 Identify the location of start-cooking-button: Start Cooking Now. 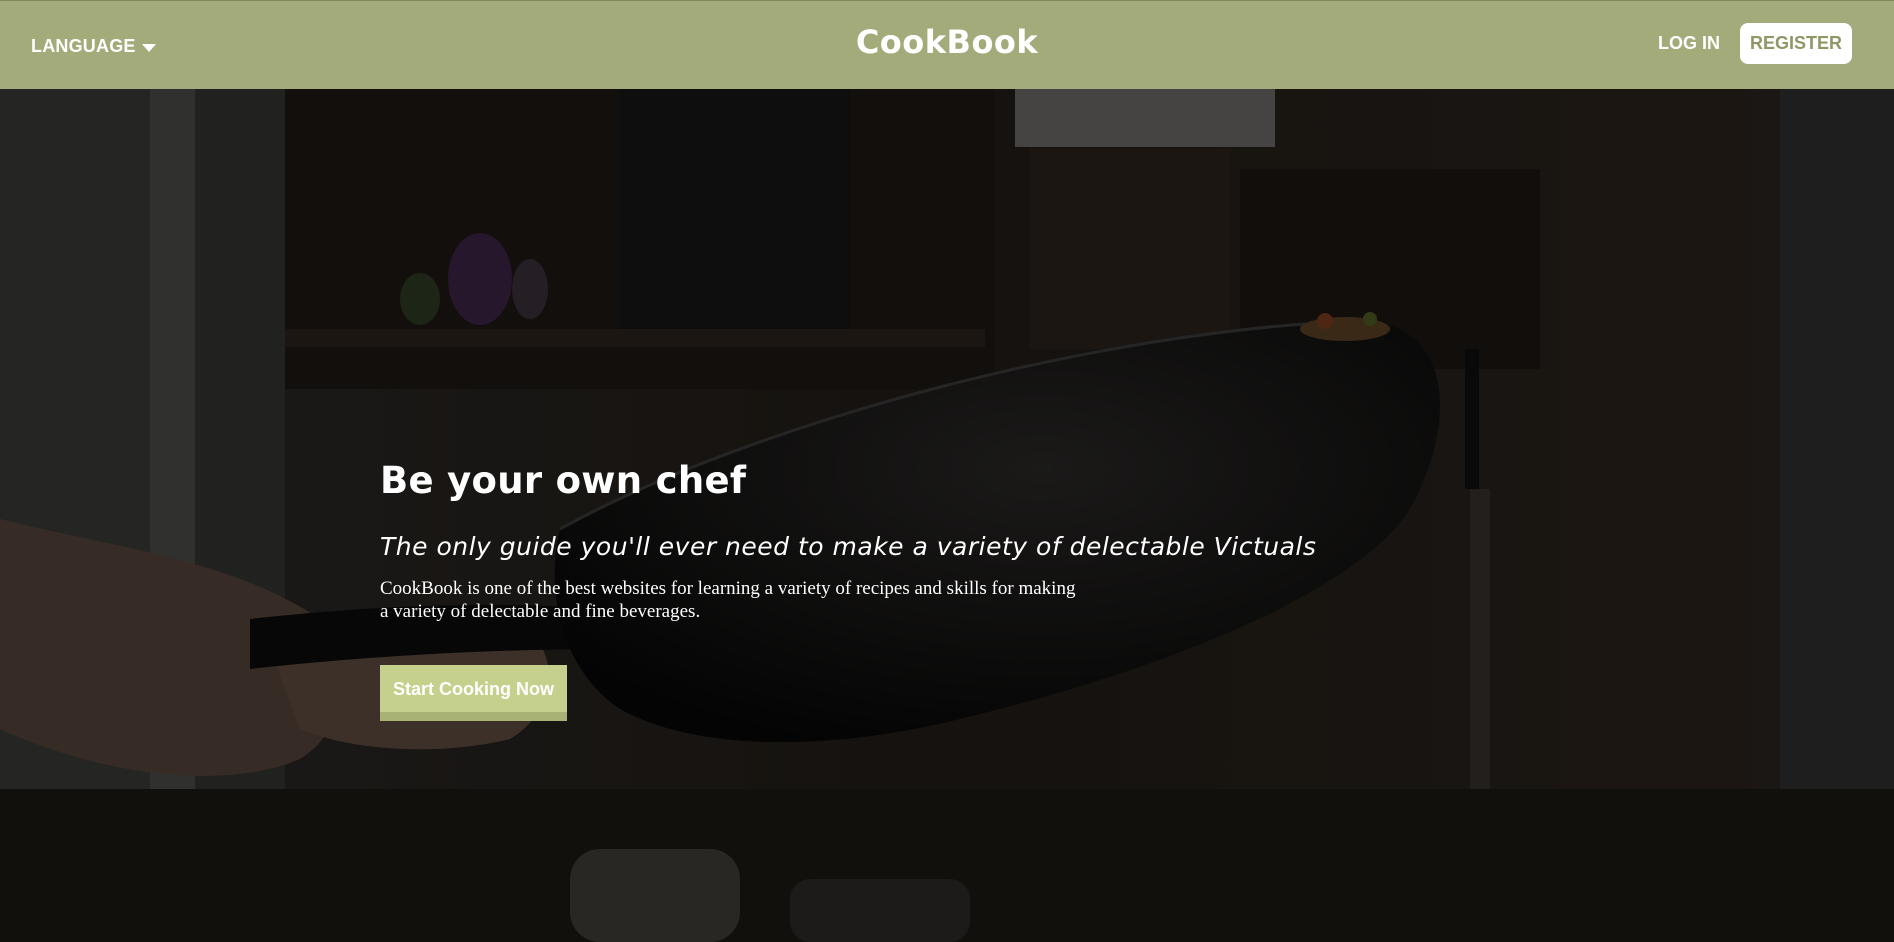
(473, 693).